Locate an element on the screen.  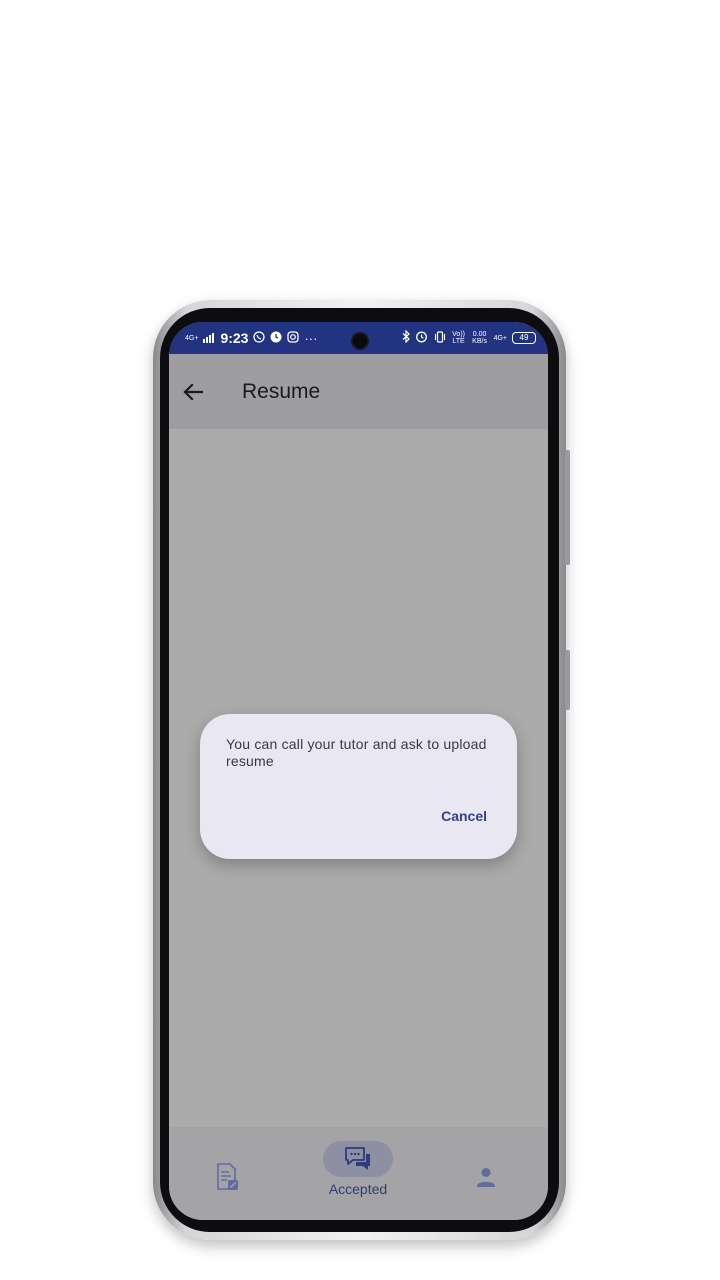
back-button is located at coordinates (193, 392).